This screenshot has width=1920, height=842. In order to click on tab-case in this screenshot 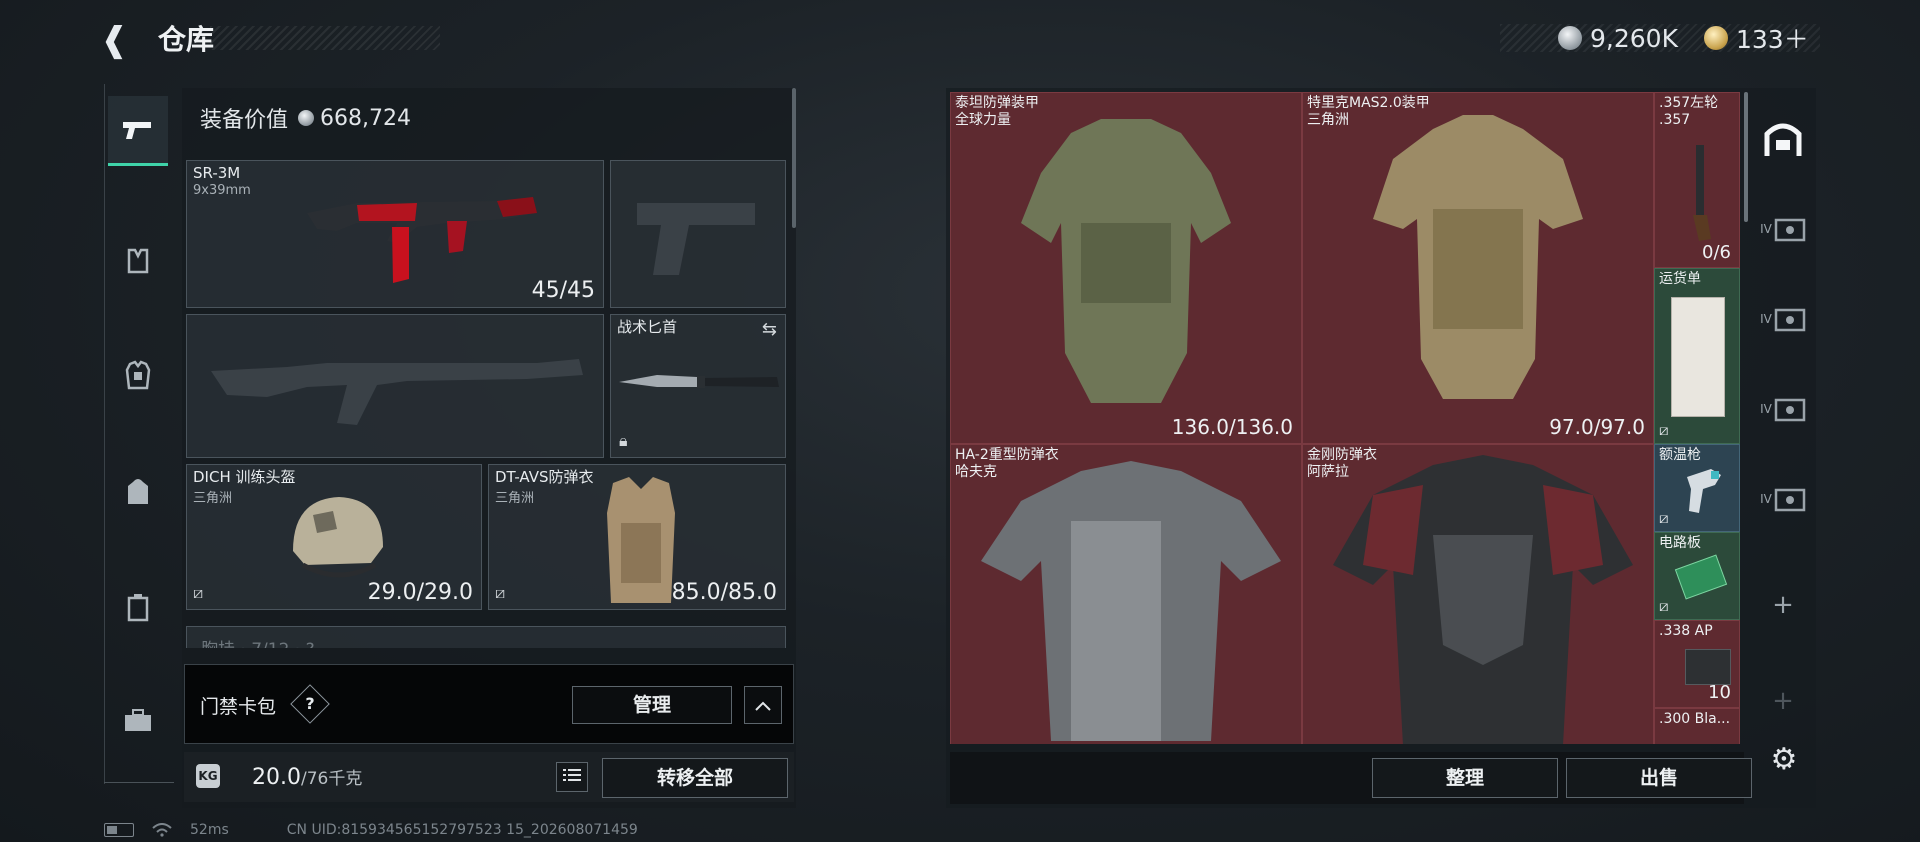, I will do `click(138, 607)`.